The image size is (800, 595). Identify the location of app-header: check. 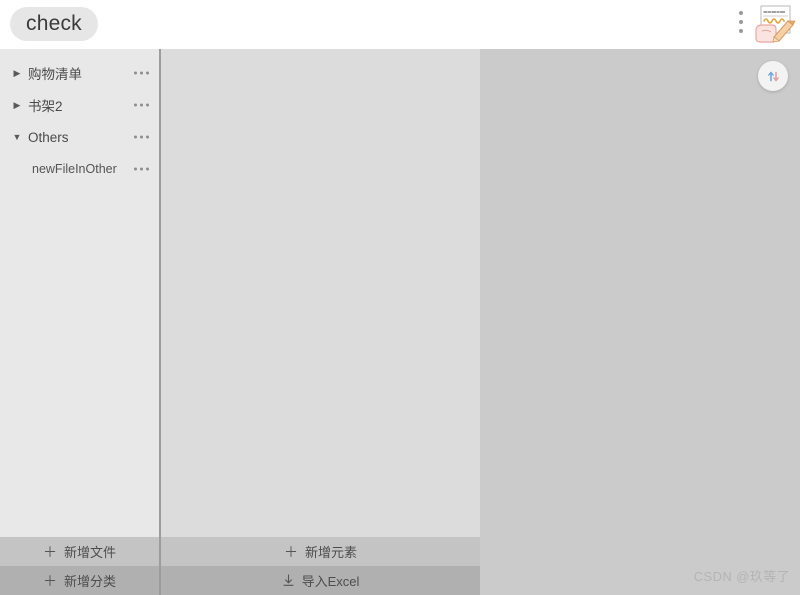
(400, 24).